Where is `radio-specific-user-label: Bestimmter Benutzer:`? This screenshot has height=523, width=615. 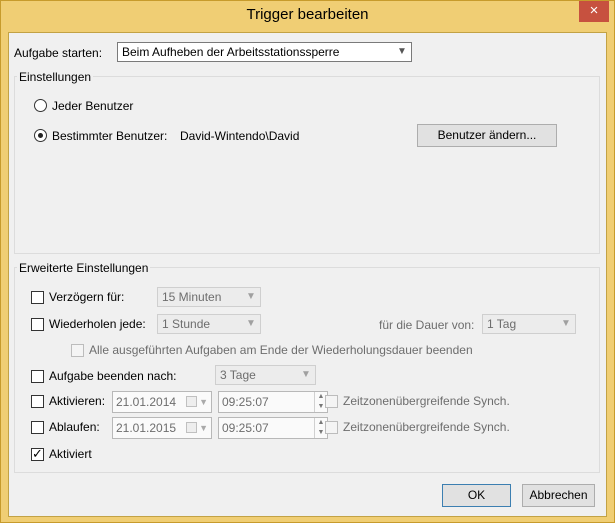 radio-specific-user-label: Bestimmter Benutzer: is located at coordinates (109, 136).